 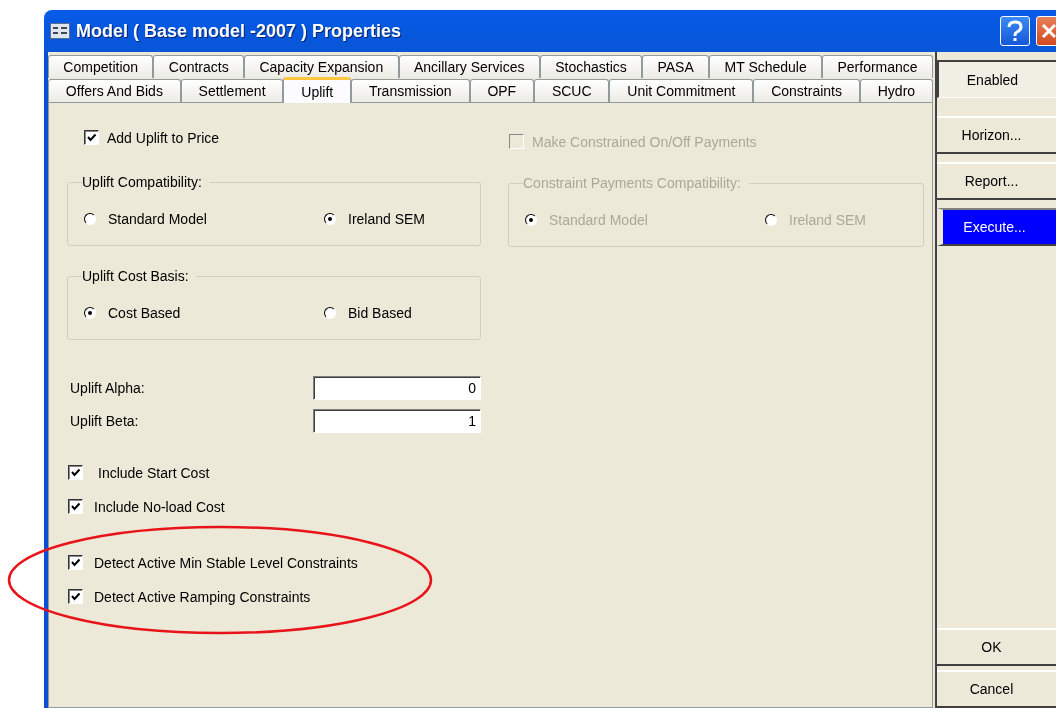 I want to click on window-icon, so click(x=60, y=31).